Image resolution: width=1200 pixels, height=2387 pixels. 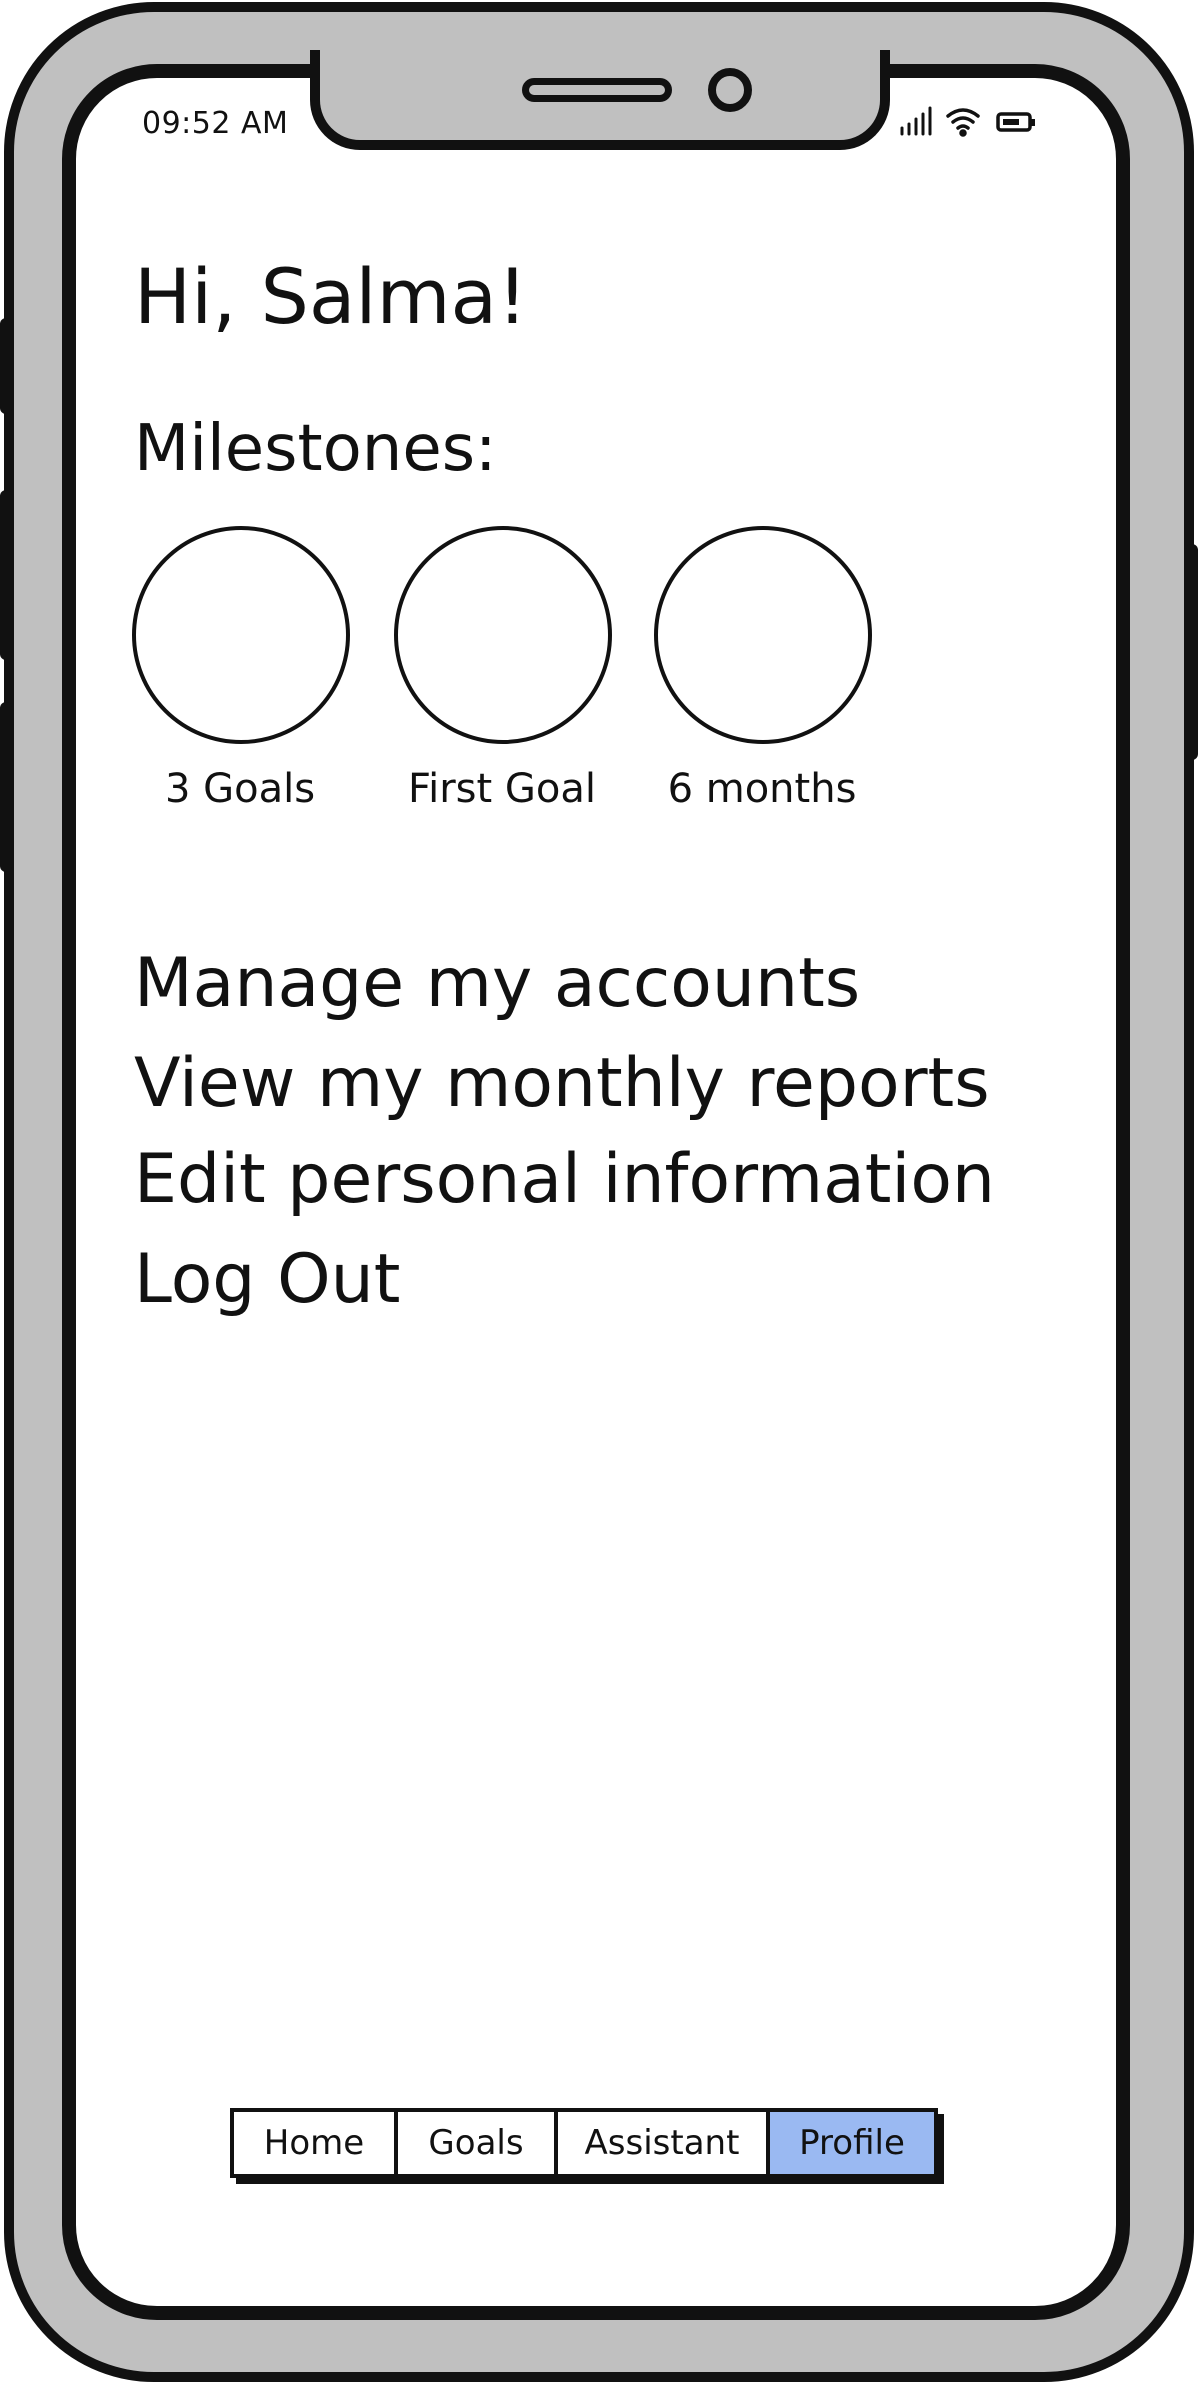 I want to click on monthly-reports-link: View my monthly reports, so click(x=562, y=1083).